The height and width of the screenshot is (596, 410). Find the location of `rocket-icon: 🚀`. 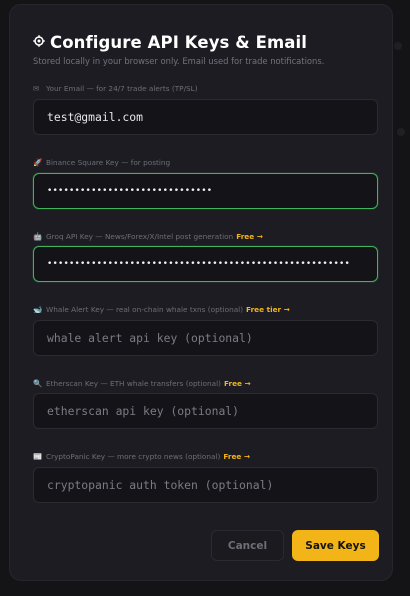

rocket-icon: 🚀 is located at coordinates (38, 162).